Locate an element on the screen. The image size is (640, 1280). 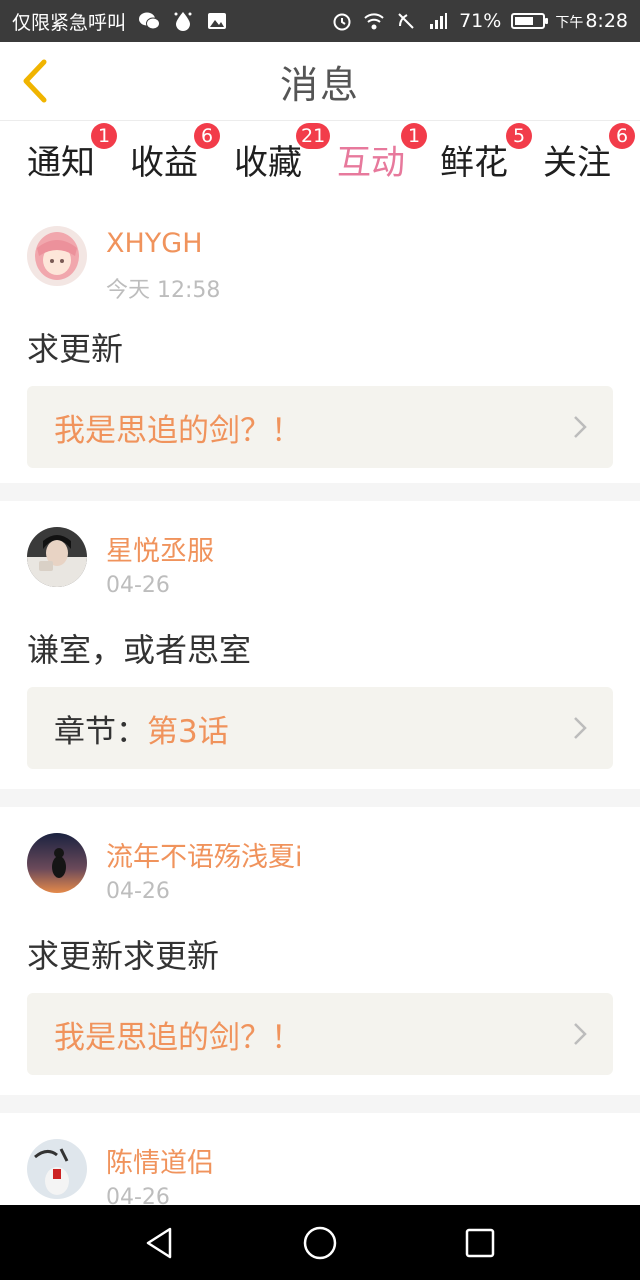
tab-earnings: 收益 6 is located at coordinates (175, 153).